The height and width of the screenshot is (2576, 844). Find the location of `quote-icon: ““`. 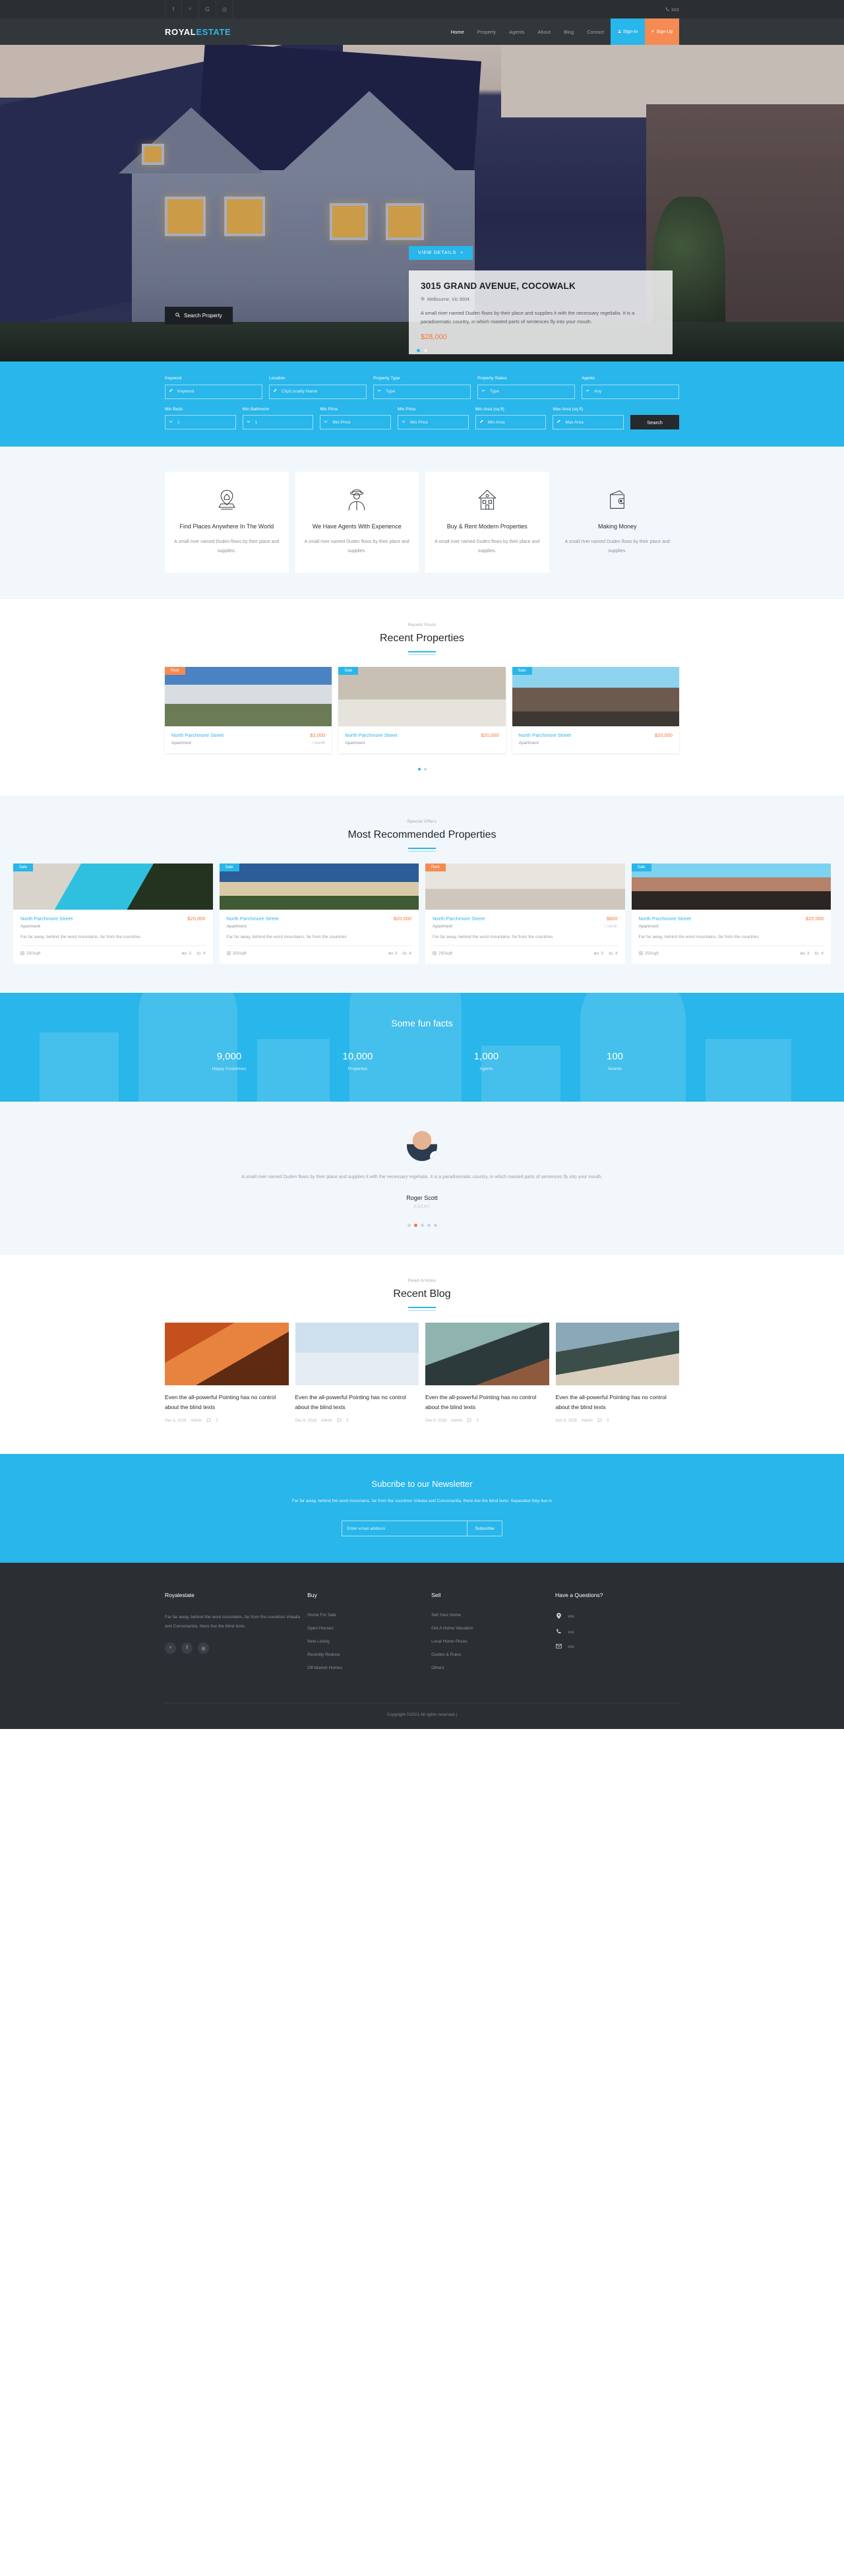

quote-icon: ““ is located at coordinates (433, 1155).